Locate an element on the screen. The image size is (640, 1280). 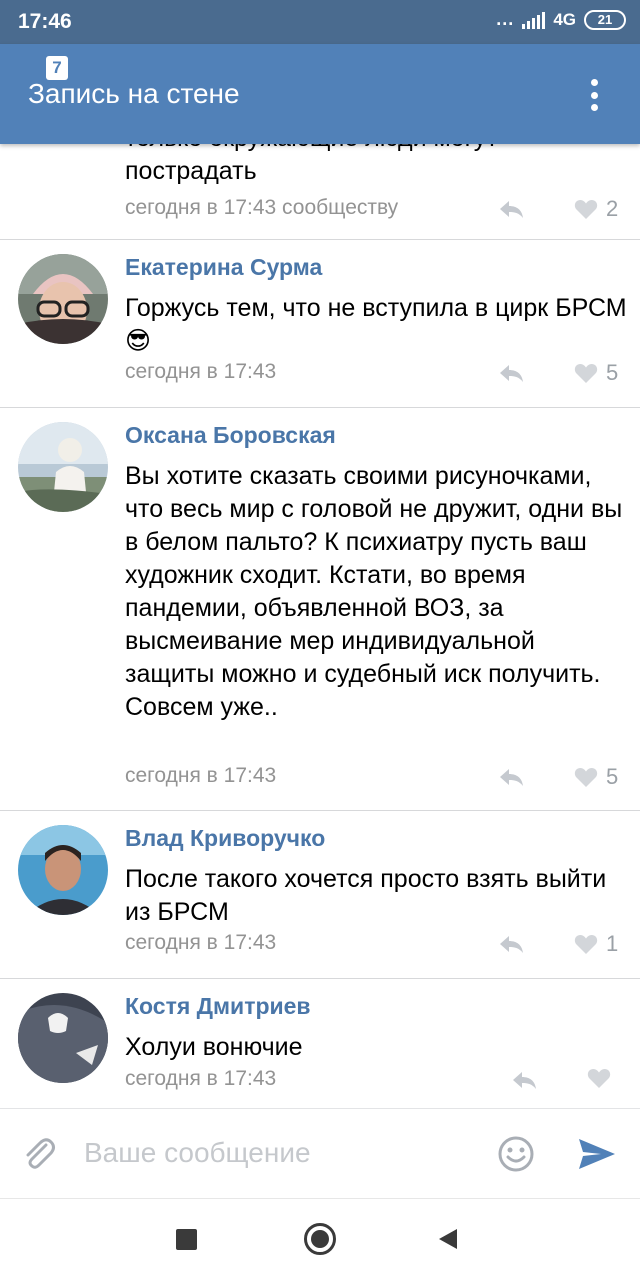
home-button is located at coordinates (320, 1239).